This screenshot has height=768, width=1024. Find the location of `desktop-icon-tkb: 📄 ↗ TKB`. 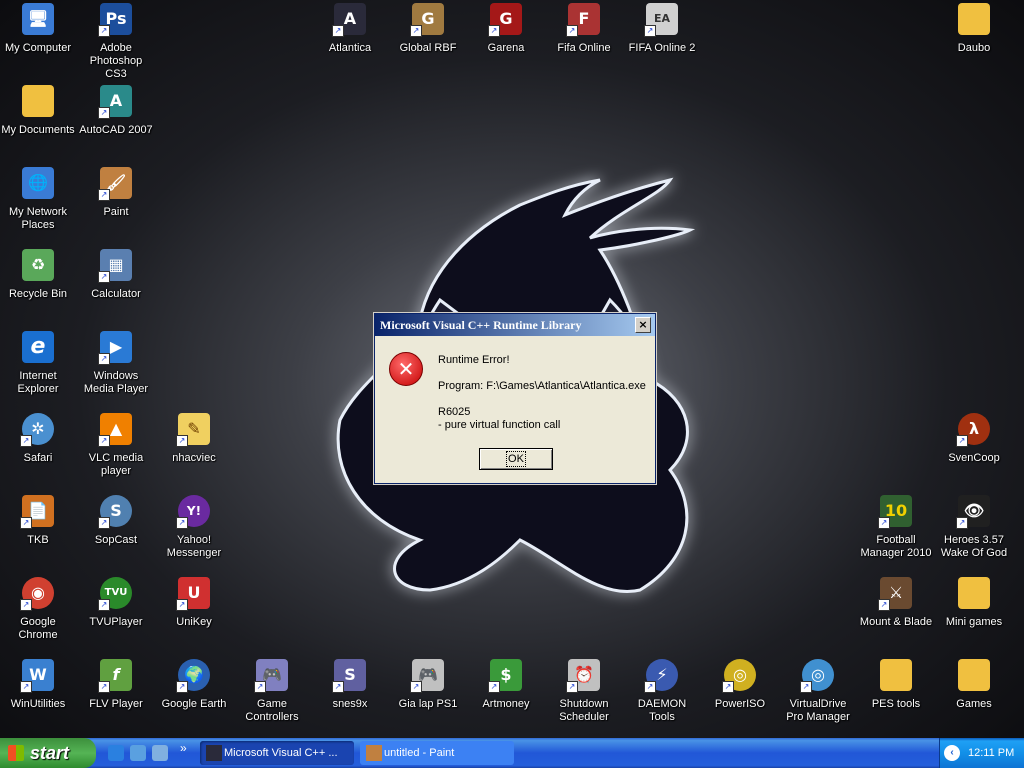

desktop-icon-tkb: 📄 ↗ TKB is located at coordinates (38, 521).